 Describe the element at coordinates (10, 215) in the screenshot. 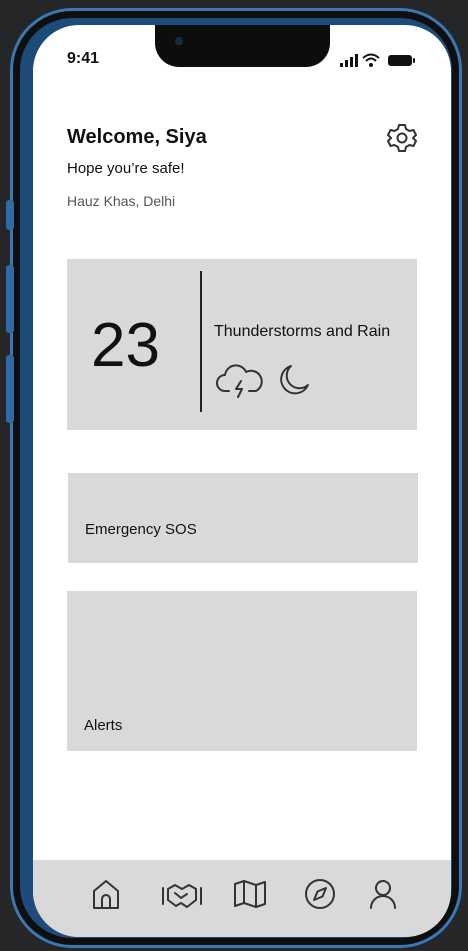

I see `mute-switch` at that location.